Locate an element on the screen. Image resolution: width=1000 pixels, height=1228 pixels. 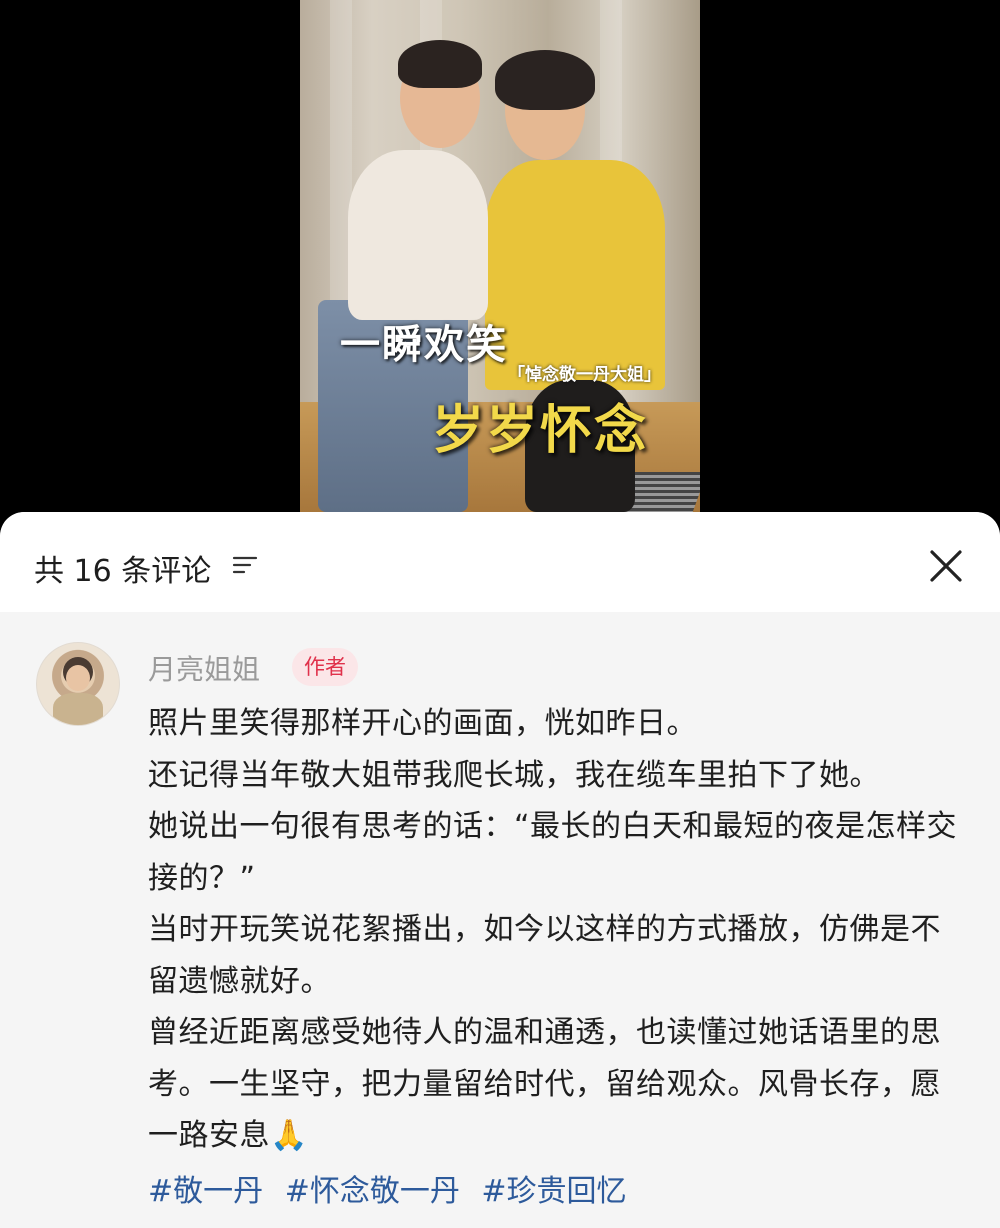
comment-line: 当时开玩笑说花絮播出，如今以这样的方式播放，仿佛是不留遗憾就好。 is located at coordinates (544, 955).